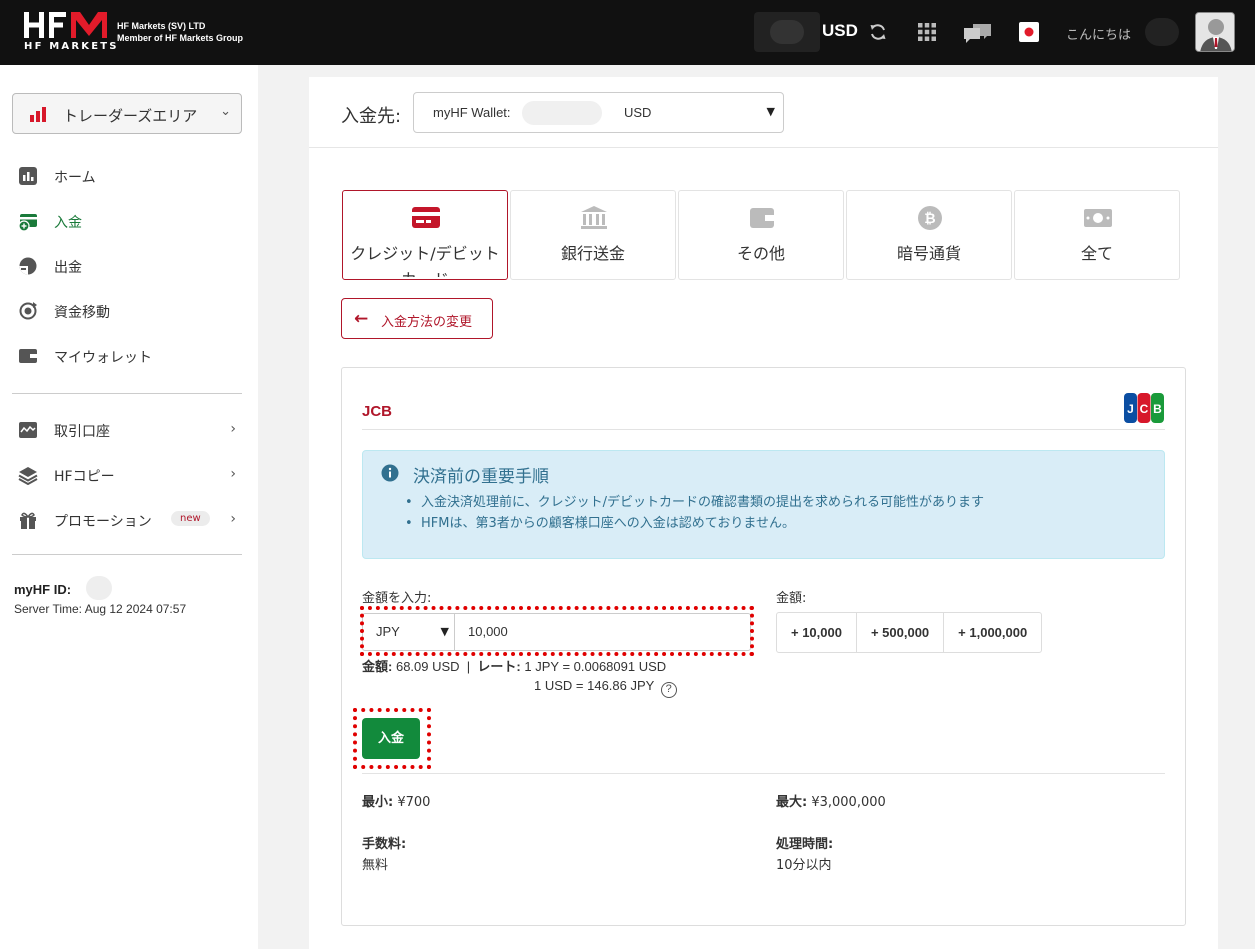 This screenshot has width=1255, height=949. What do you see at coordinates (594, 217) in the screenshot?
I see `bank-icon` at bounding box center [594, 217].